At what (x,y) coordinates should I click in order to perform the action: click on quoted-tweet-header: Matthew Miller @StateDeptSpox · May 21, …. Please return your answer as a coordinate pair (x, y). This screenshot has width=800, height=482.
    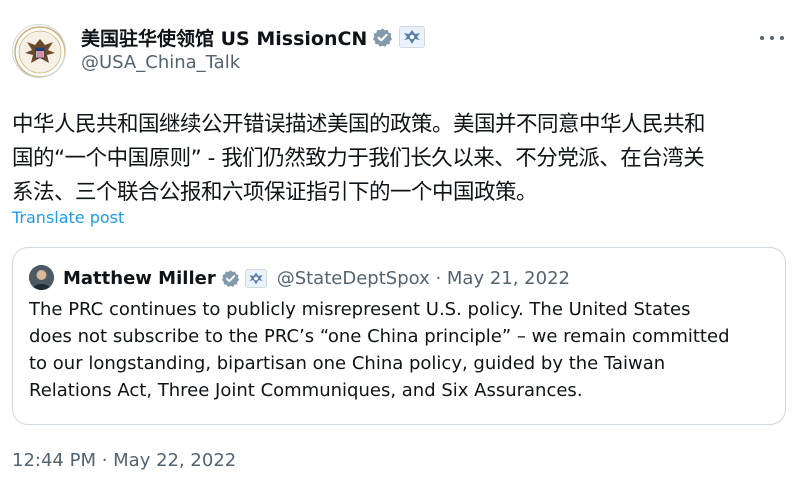
    Looking at the image, I should click on (316, 278).